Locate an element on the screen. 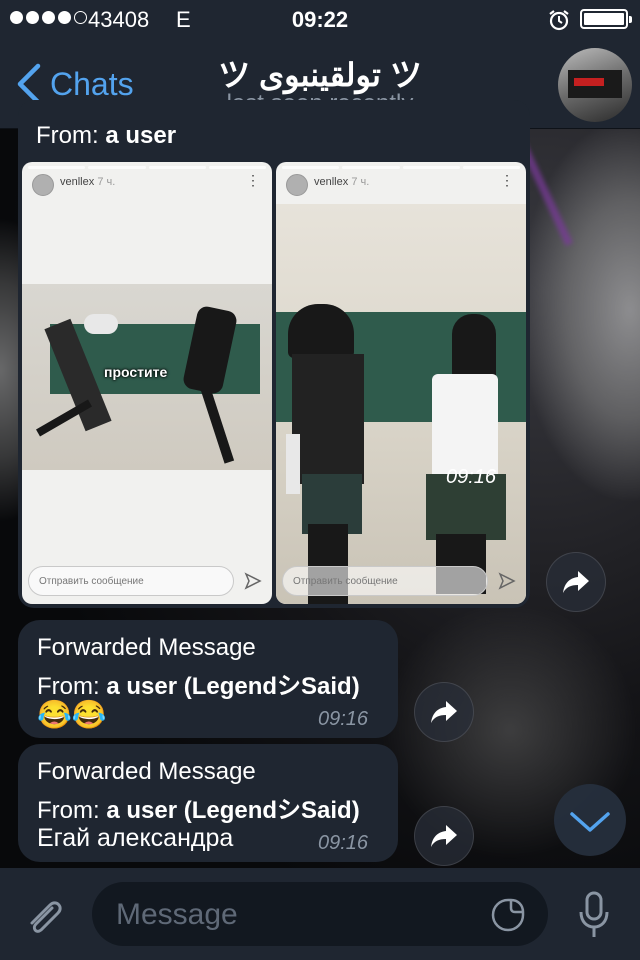 The height and width of the screenshot is (960, 640). paperclip-icon is located at coordinates (44, 916).